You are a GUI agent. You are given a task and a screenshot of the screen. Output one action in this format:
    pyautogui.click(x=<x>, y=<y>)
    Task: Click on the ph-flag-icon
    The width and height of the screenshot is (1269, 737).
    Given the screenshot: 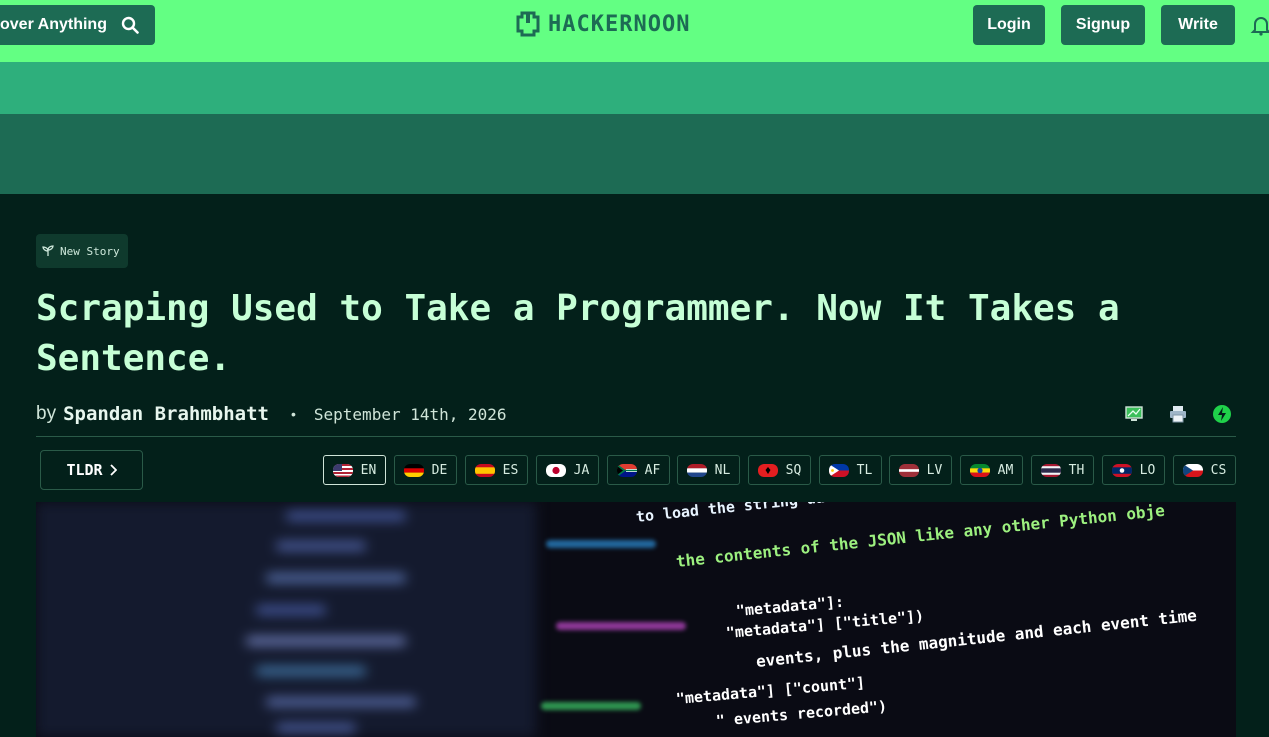 What is the action you would take?
    pyautogui.click(x=838, y=470)
    